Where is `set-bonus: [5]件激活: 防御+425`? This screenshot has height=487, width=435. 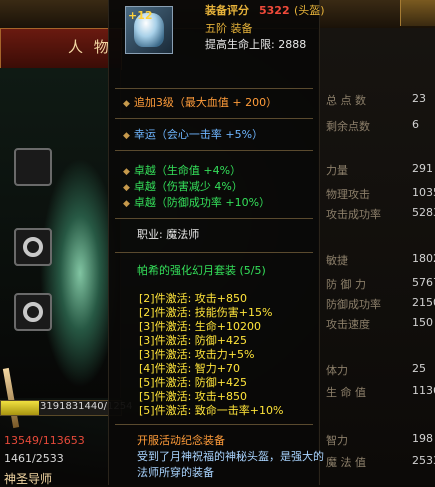
set-bonus: [5]件激活: 防御+425 is located at coordinates (193, 382).